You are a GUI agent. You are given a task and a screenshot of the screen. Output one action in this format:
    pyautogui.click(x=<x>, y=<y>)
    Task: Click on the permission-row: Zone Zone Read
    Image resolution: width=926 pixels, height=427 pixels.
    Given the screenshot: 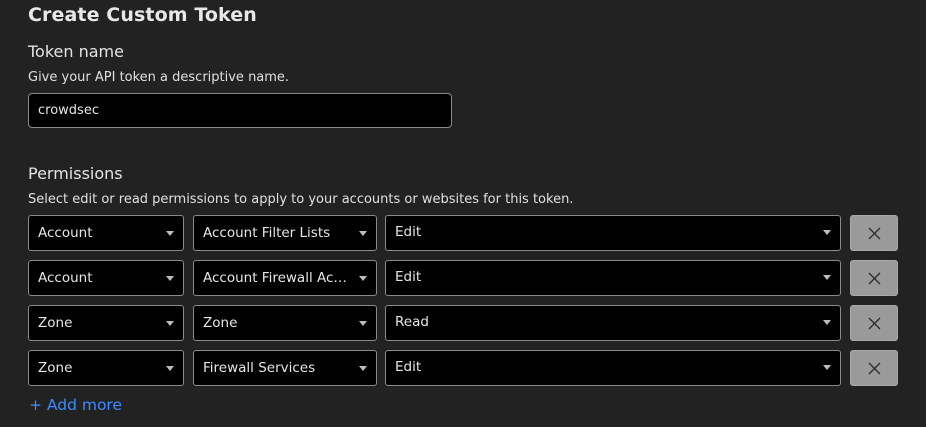 What is the action you would take?
    pyautogui.click(x=463, y=323)
    